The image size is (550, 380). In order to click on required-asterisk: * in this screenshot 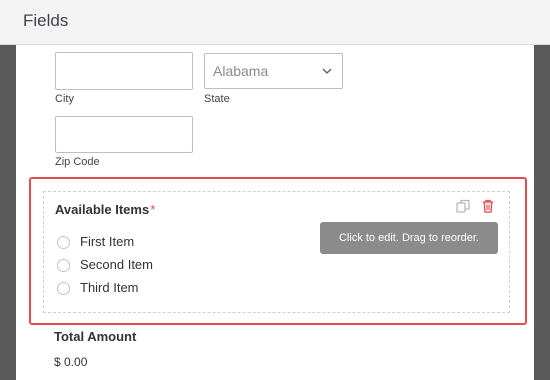, I will do `click(153, 209)`.